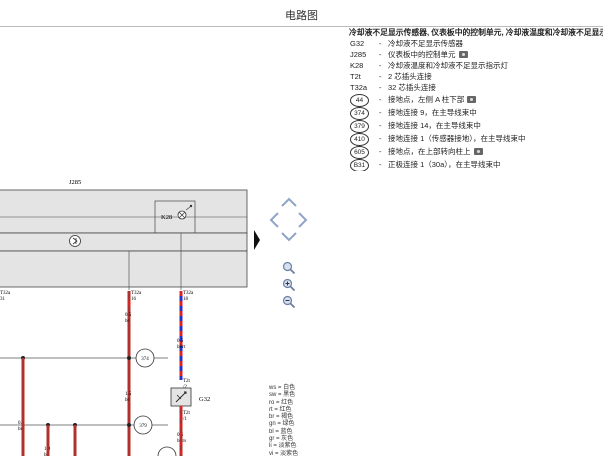 Image resolution: width=603 pixels, height=458 pixels. Describe the element at coordinates (282, 395) in the screenshot. I see `color-key-entry: sw = 黑色` at that location.